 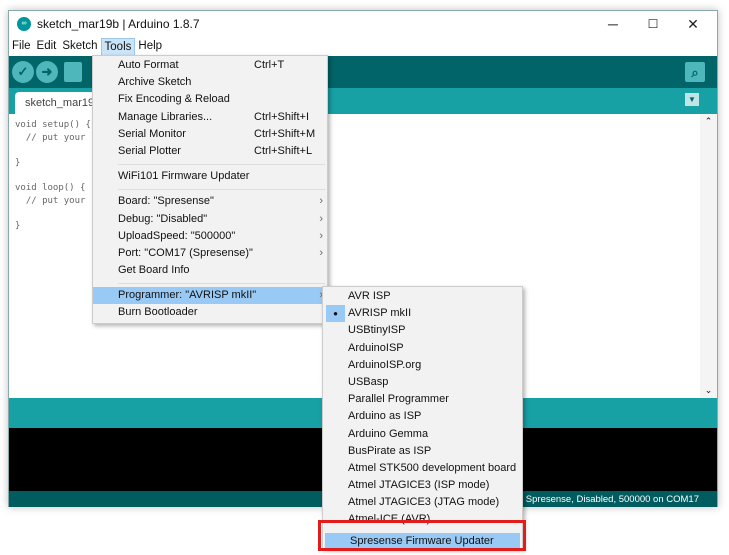 I want to click on tools-menu-item: Archive Sketch, so click(x=210, y=82).